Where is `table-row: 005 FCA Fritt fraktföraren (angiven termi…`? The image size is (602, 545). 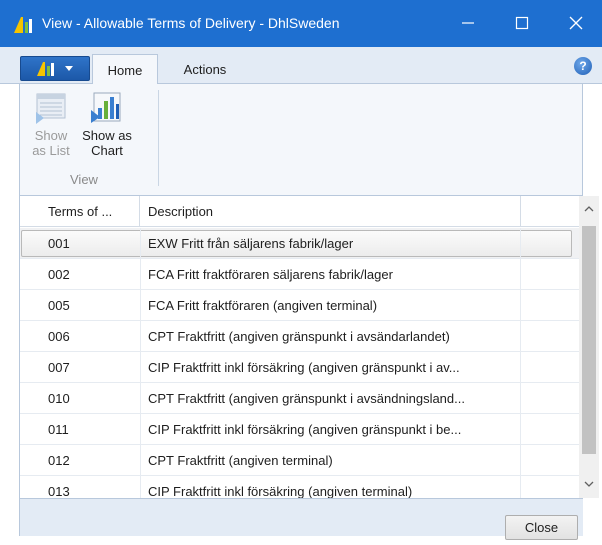
table-row: 005 FCA Fritt fraktföraren (angiven termi… is located at coordinates (301, 305).